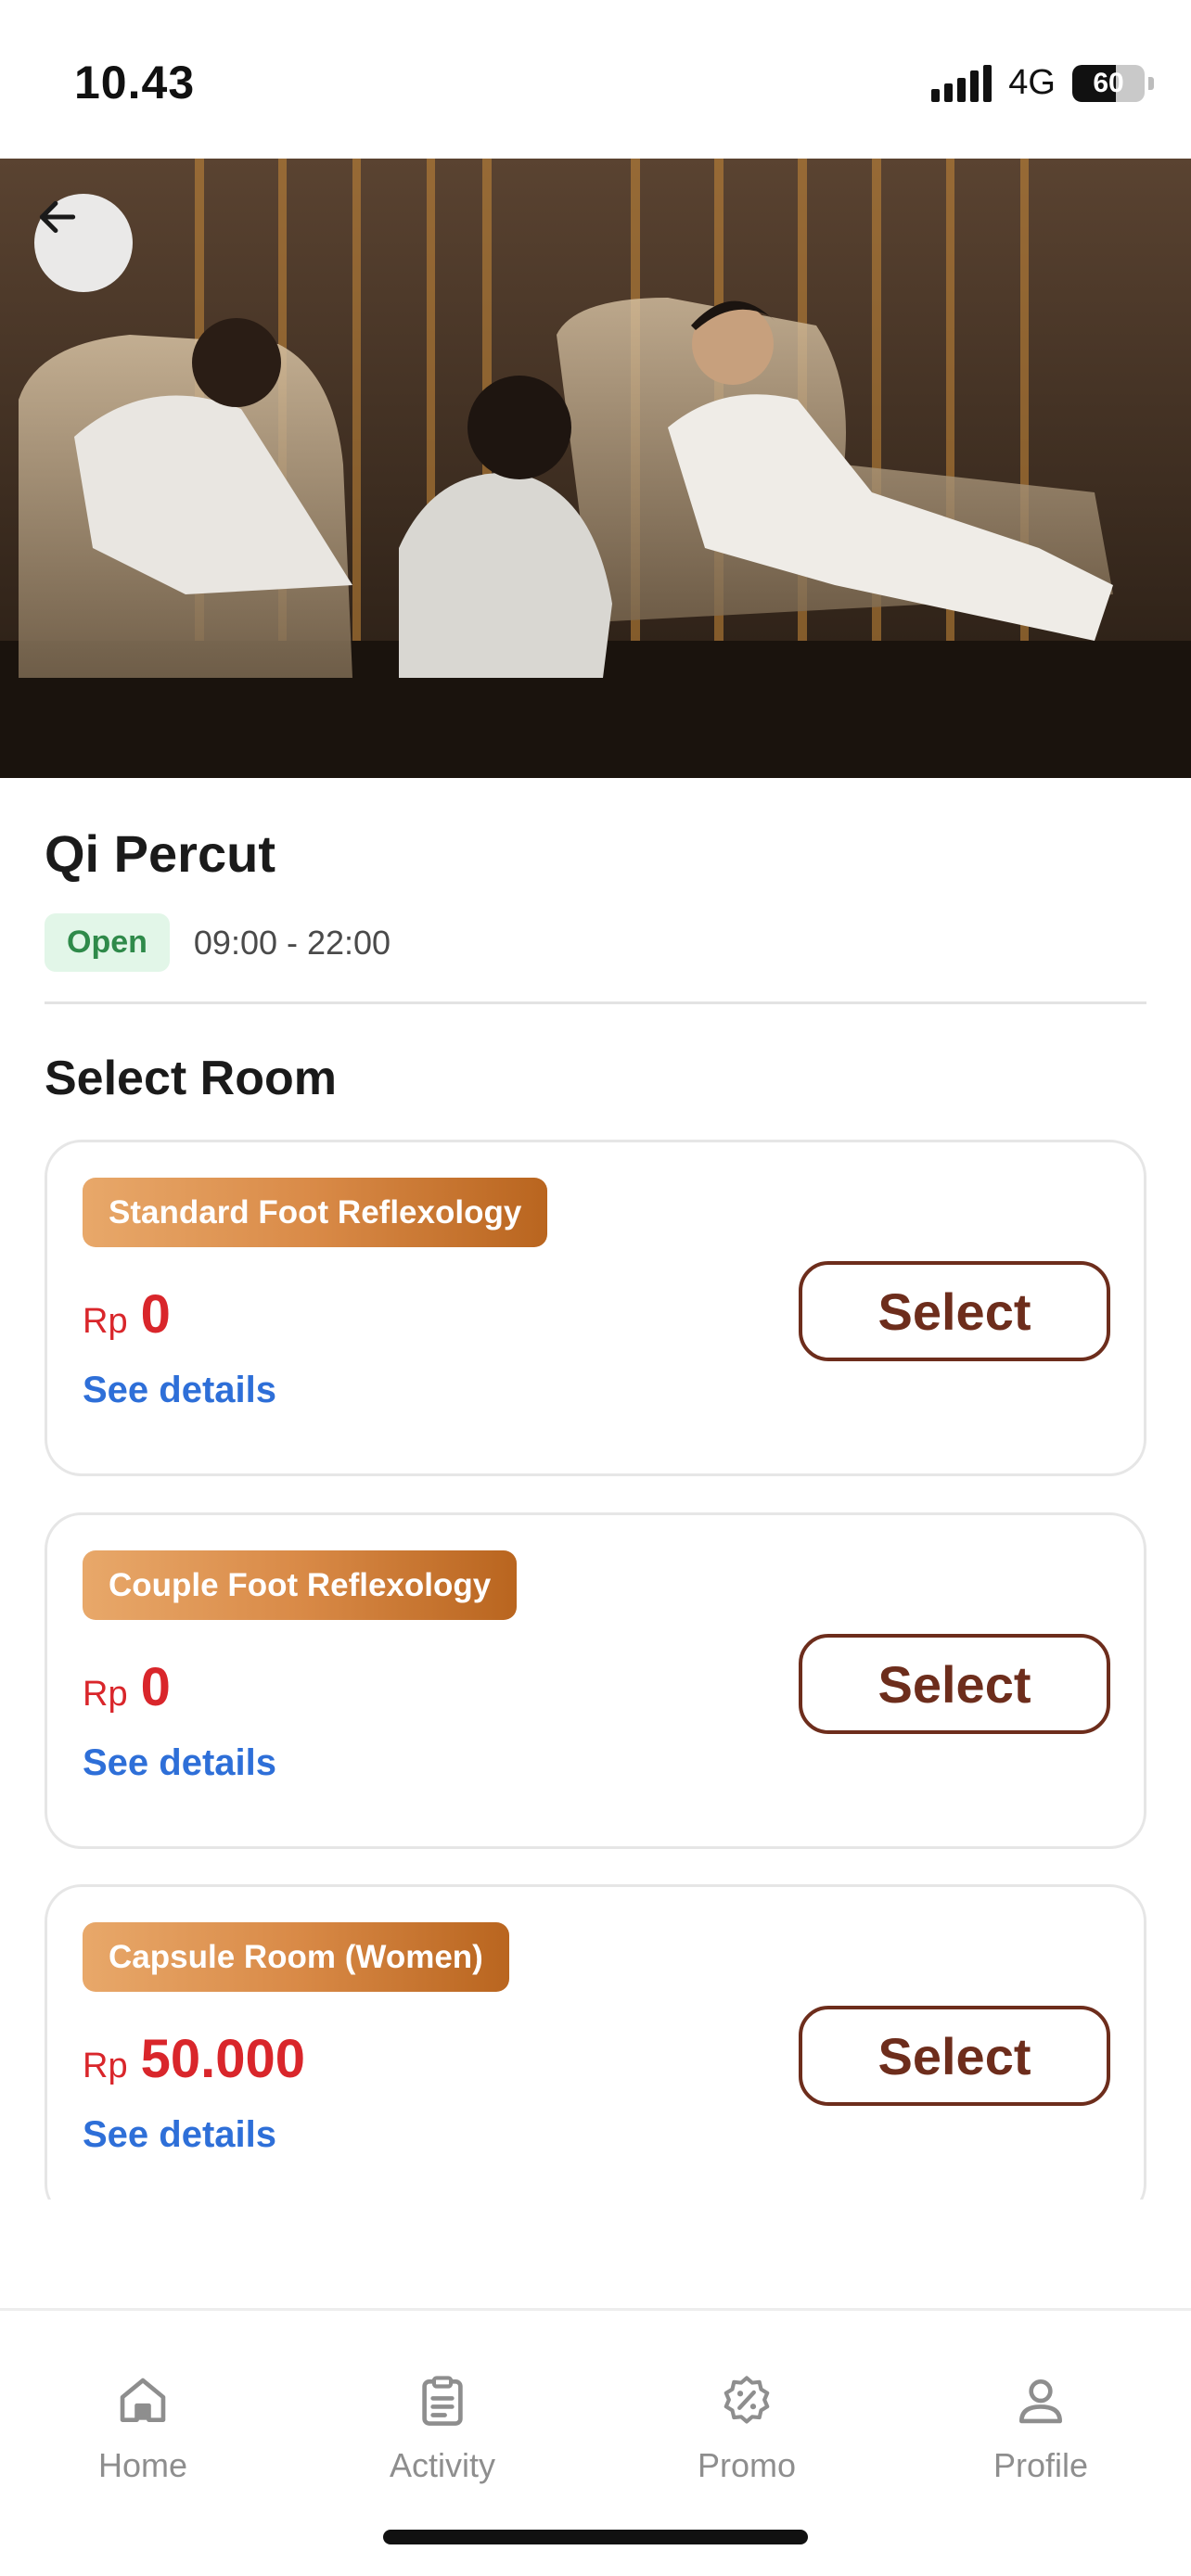 This screenshot has height=2576, width=1191. Describe the element at coordinates (747, 2400) in the screenshot. I see `promo-badge-icon` at that location.